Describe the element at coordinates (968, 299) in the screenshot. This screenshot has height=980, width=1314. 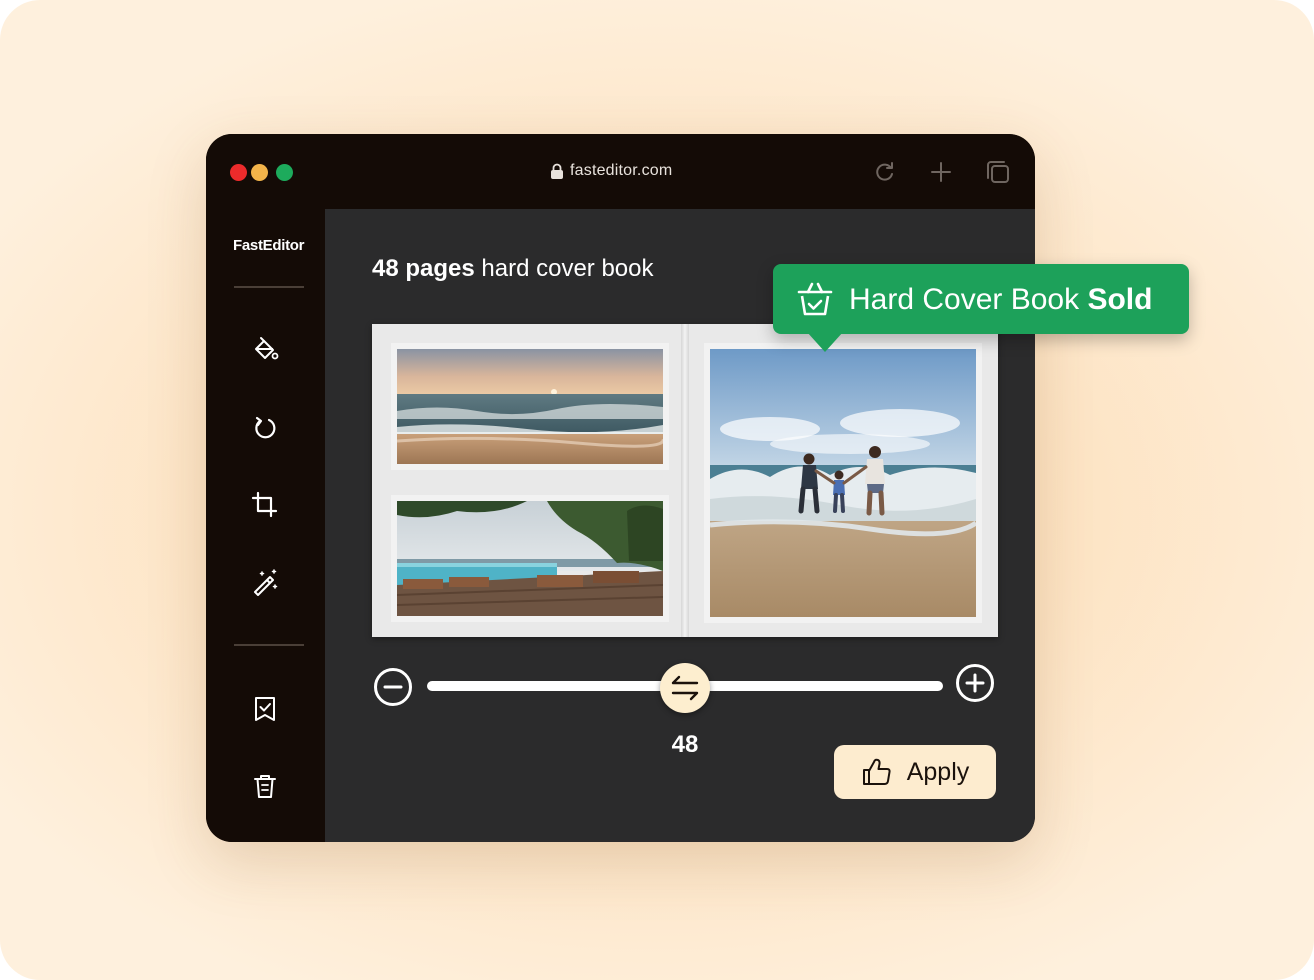
I see `notification-message: Hard Cover Book` at that location.